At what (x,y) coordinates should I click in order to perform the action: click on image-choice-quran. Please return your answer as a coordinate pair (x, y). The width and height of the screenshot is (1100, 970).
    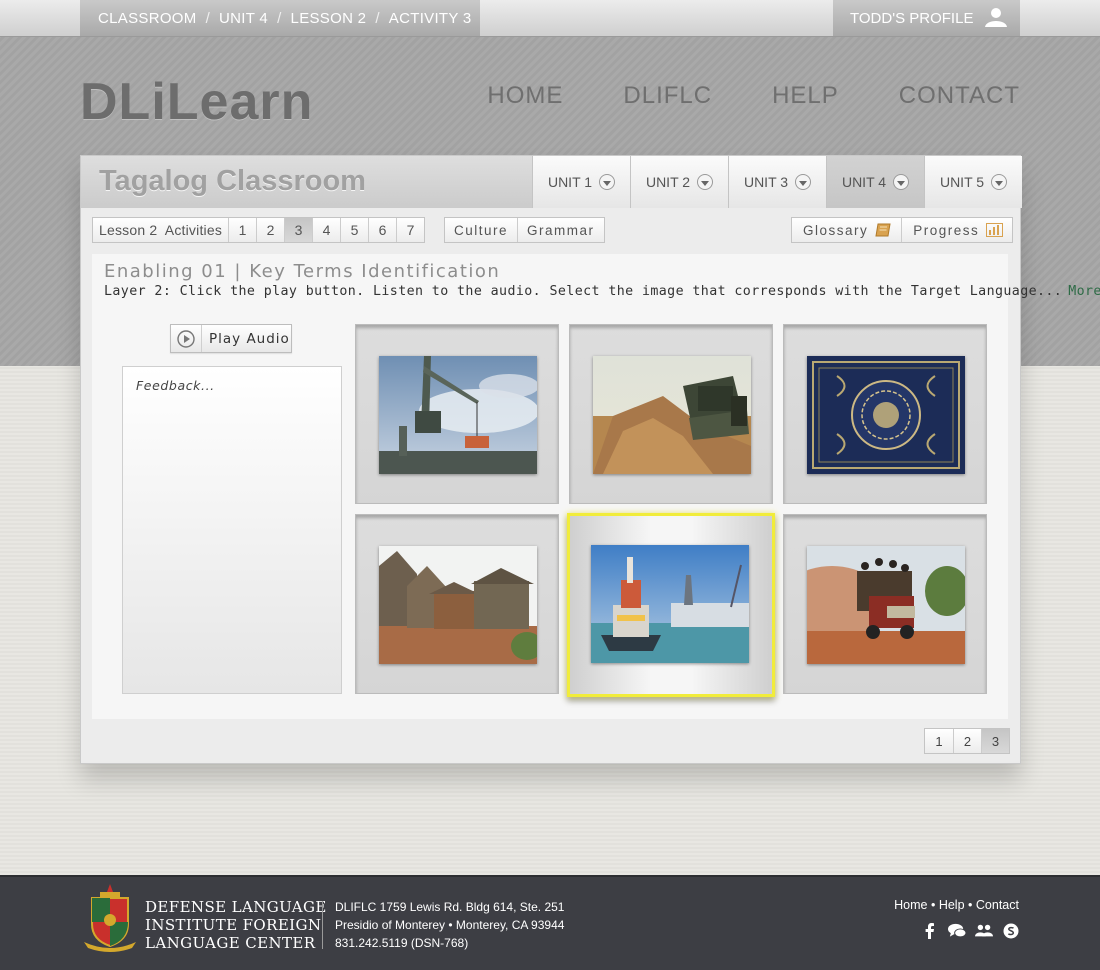
    Looking at the image, I should click on (885, 414).